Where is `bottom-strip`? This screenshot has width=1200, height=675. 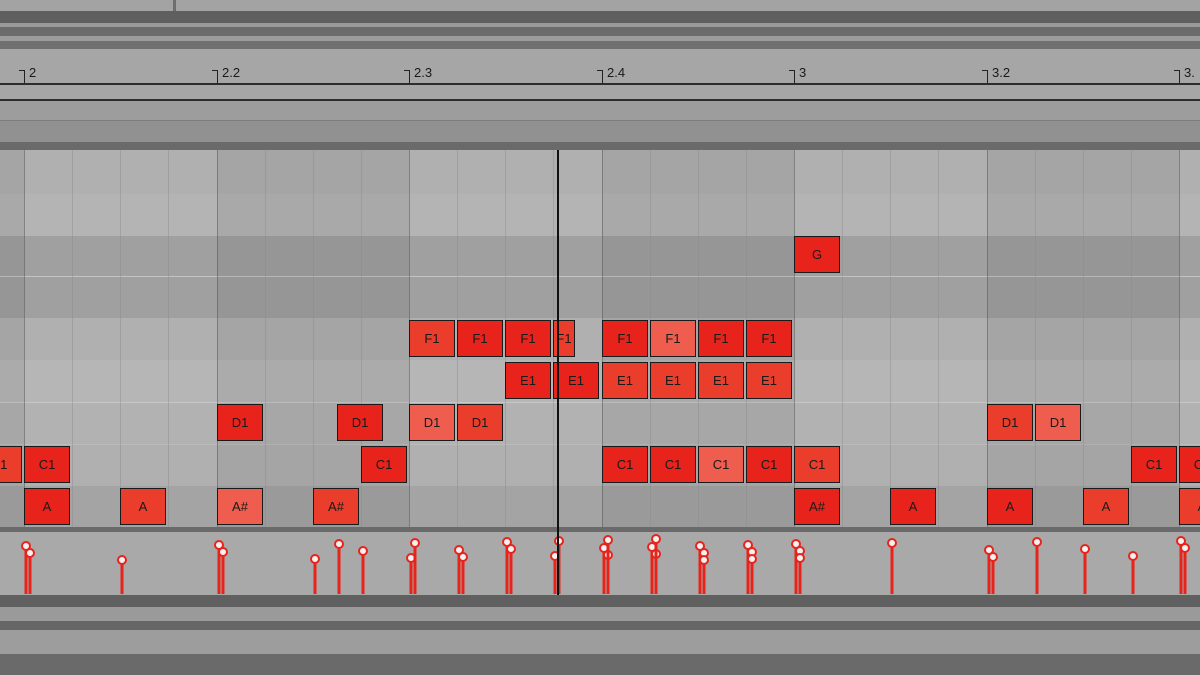 bottom-strip is located at coordinates (600, 601).